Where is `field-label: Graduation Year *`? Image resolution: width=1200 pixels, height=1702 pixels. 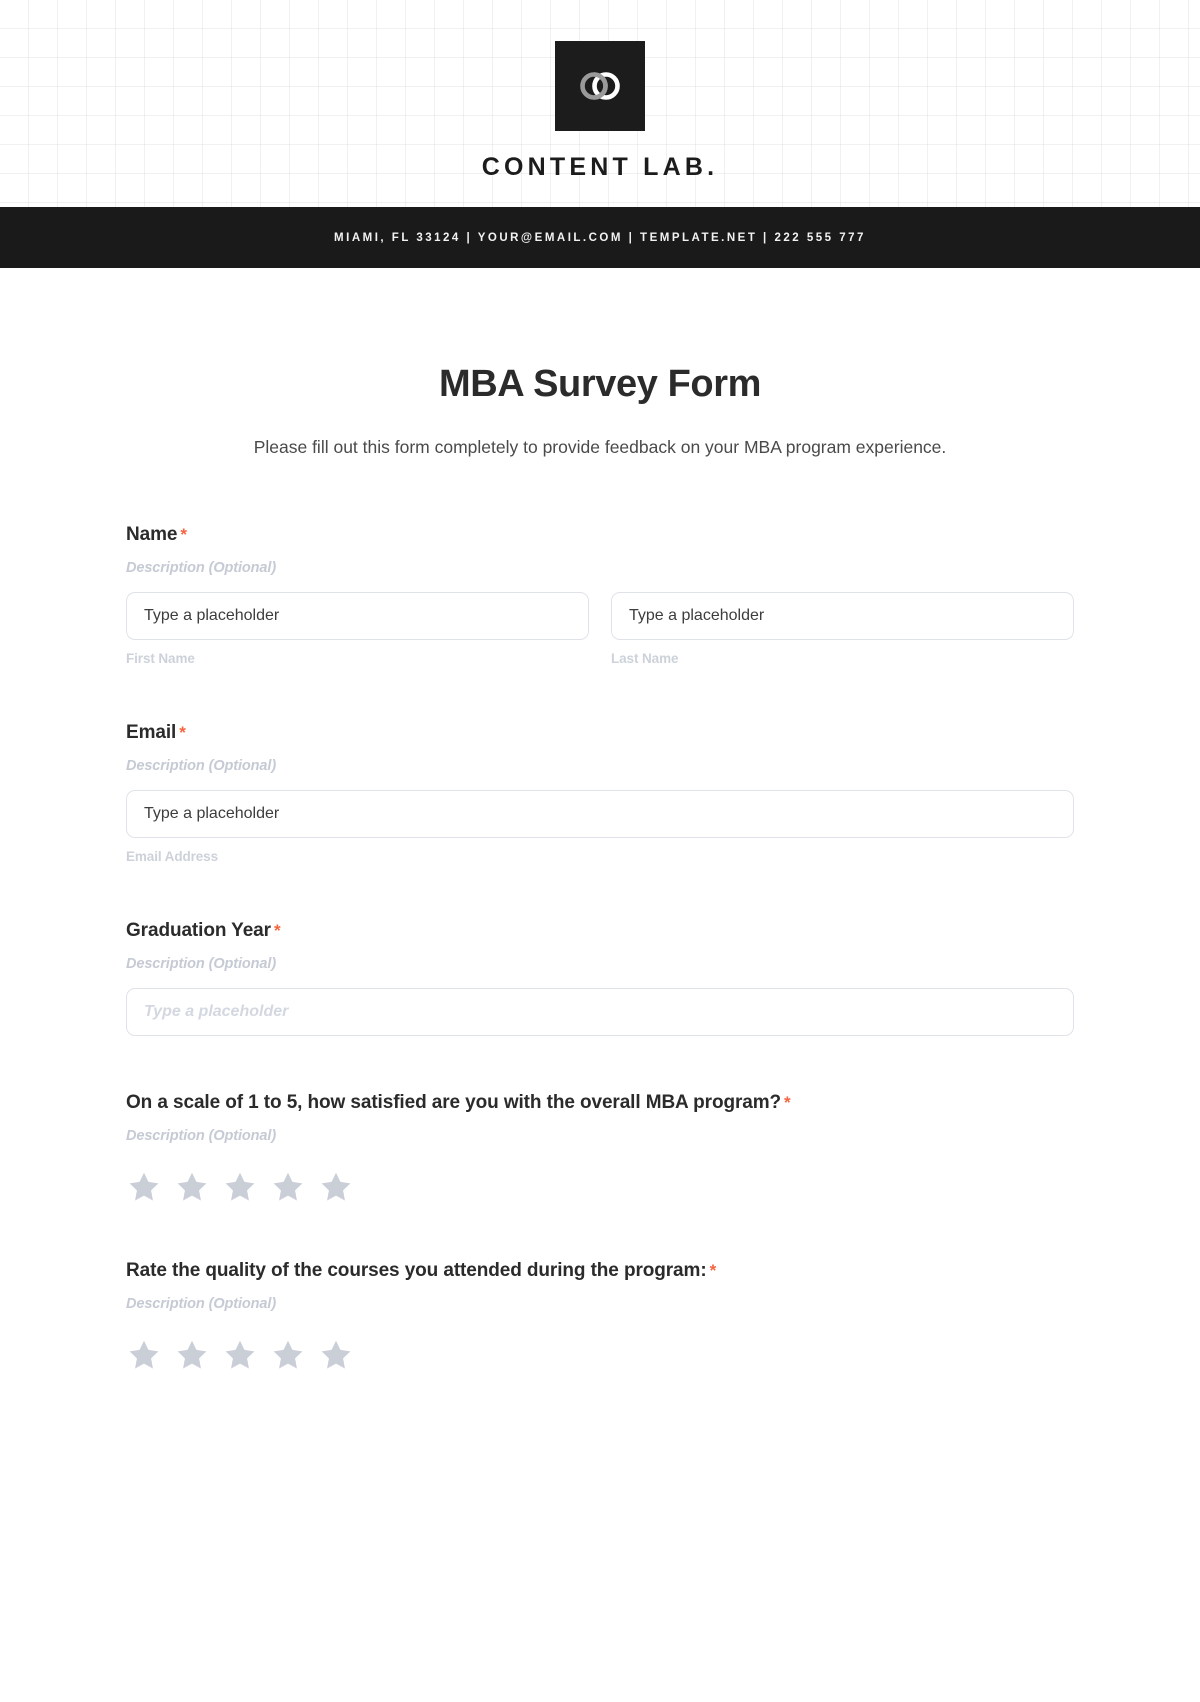 field-label: Graduation Year * is located at coordinates (600, 931).